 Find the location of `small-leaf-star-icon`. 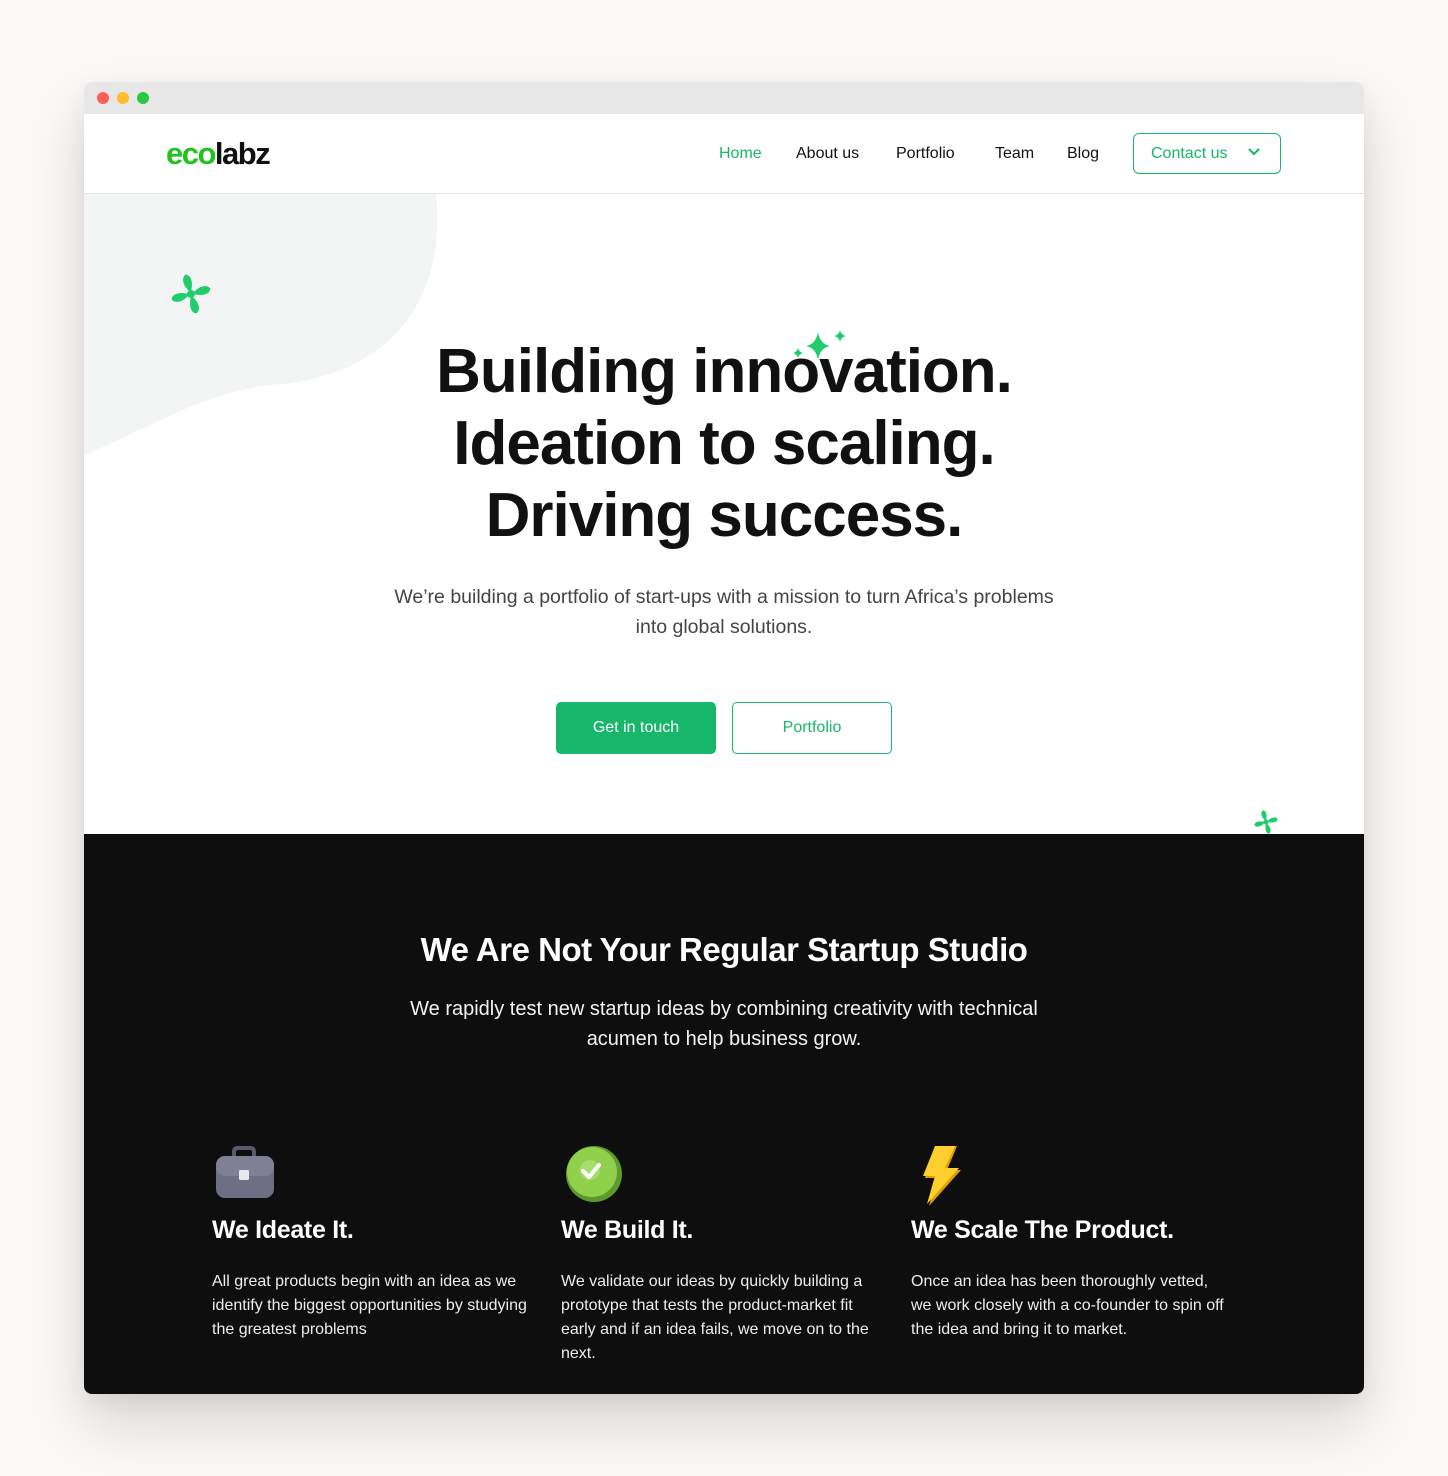

small-leaf-star-icon is located at coordinates (1266, 822).